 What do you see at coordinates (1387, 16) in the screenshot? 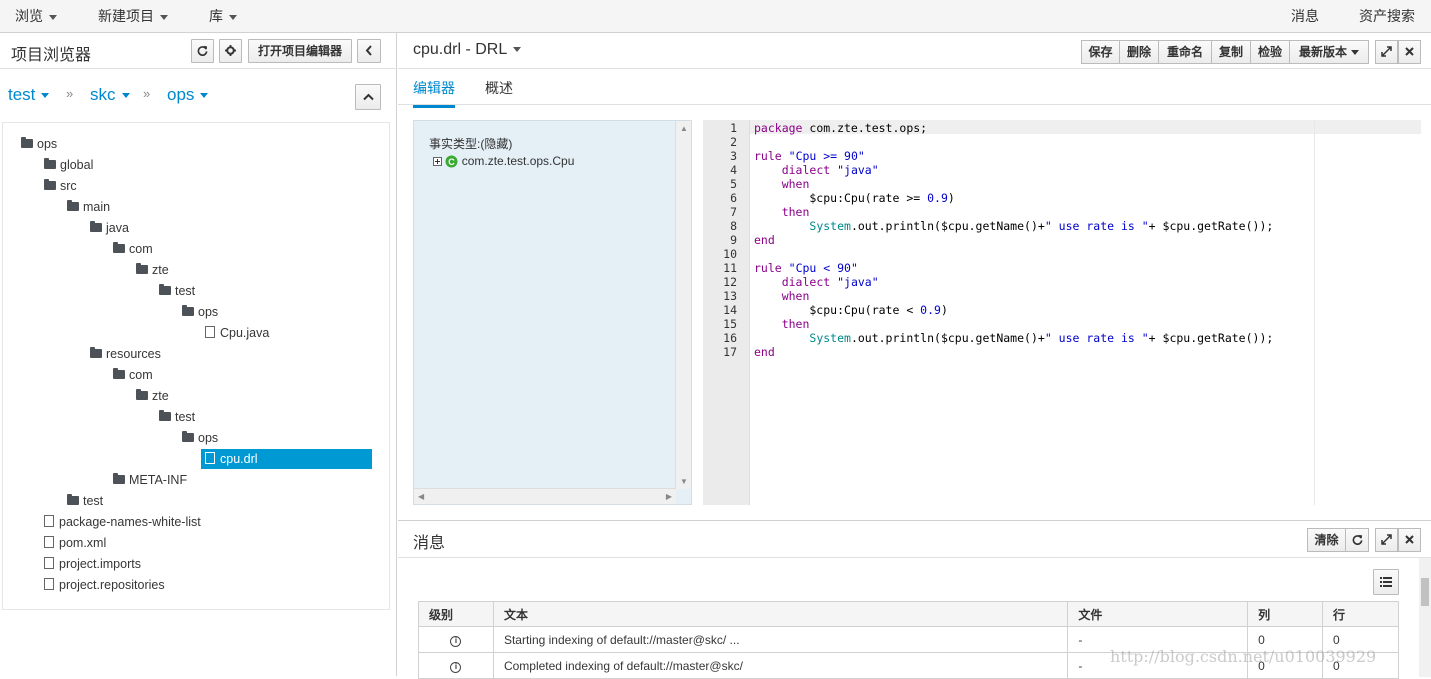
I see `nav-asset-search: 资产搜索` at bounding box center [1387, 16].